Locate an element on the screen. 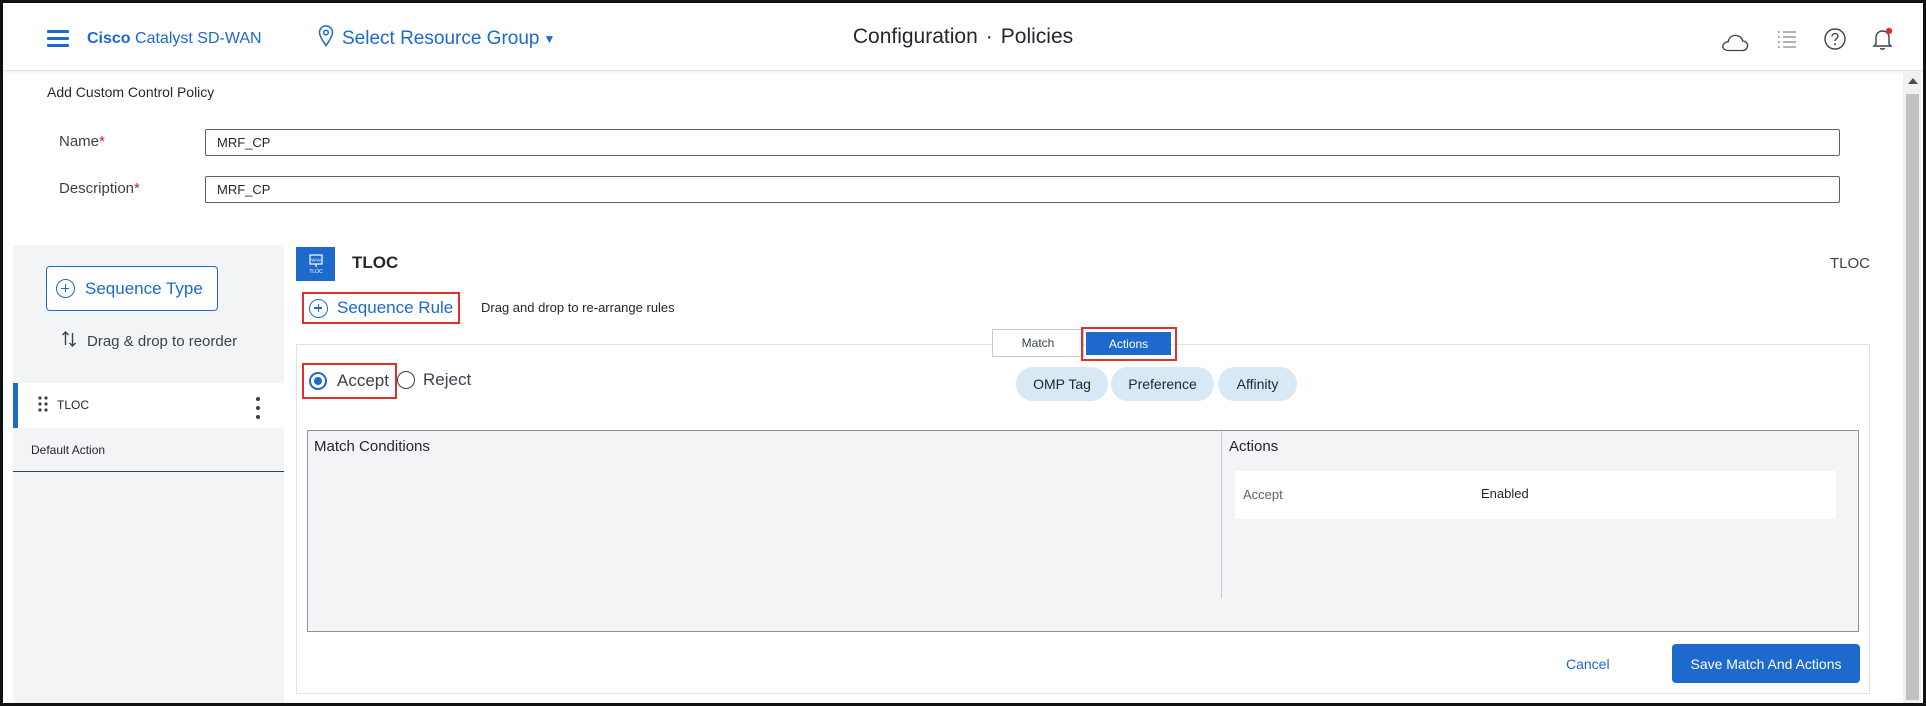  radio-unselected-icon is located at coordinates (406, 380).